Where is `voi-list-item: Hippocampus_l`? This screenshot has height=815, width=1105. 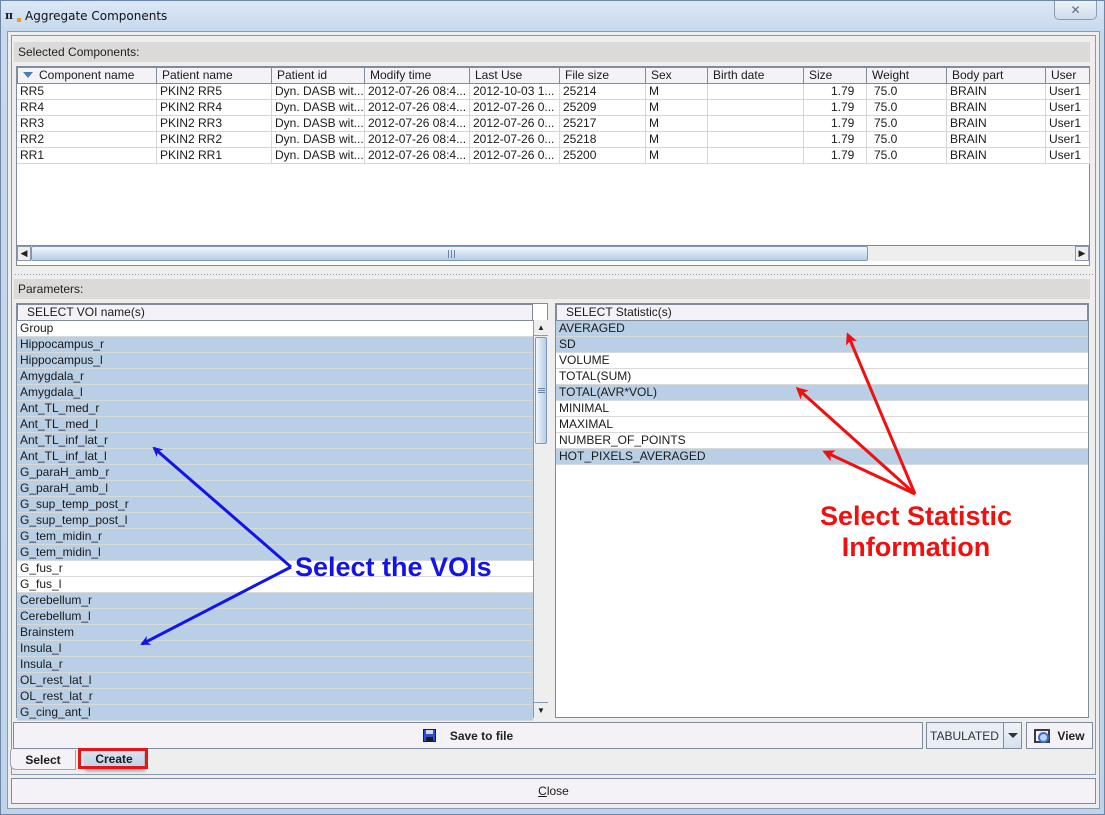
voi-list-item: Hippocampus_l is located at coordinates (275, 361).